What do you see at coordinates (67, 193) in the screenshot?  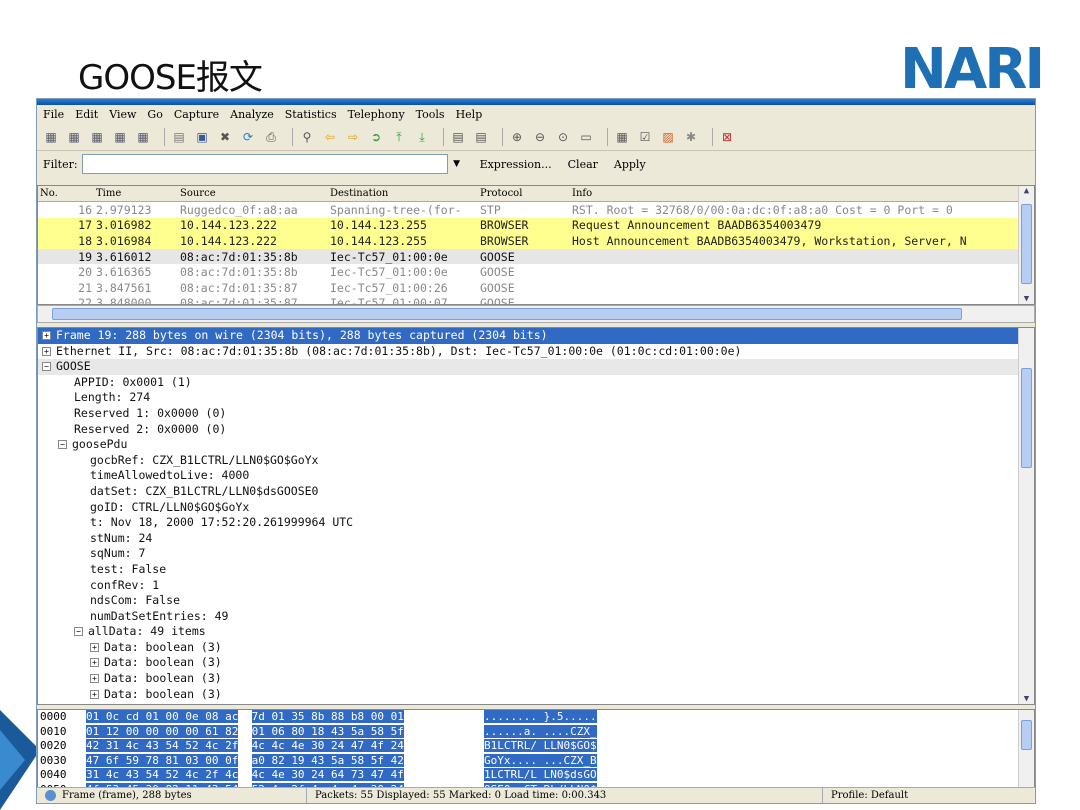 I see `col-no: No.` at bounding box center [67, 193].